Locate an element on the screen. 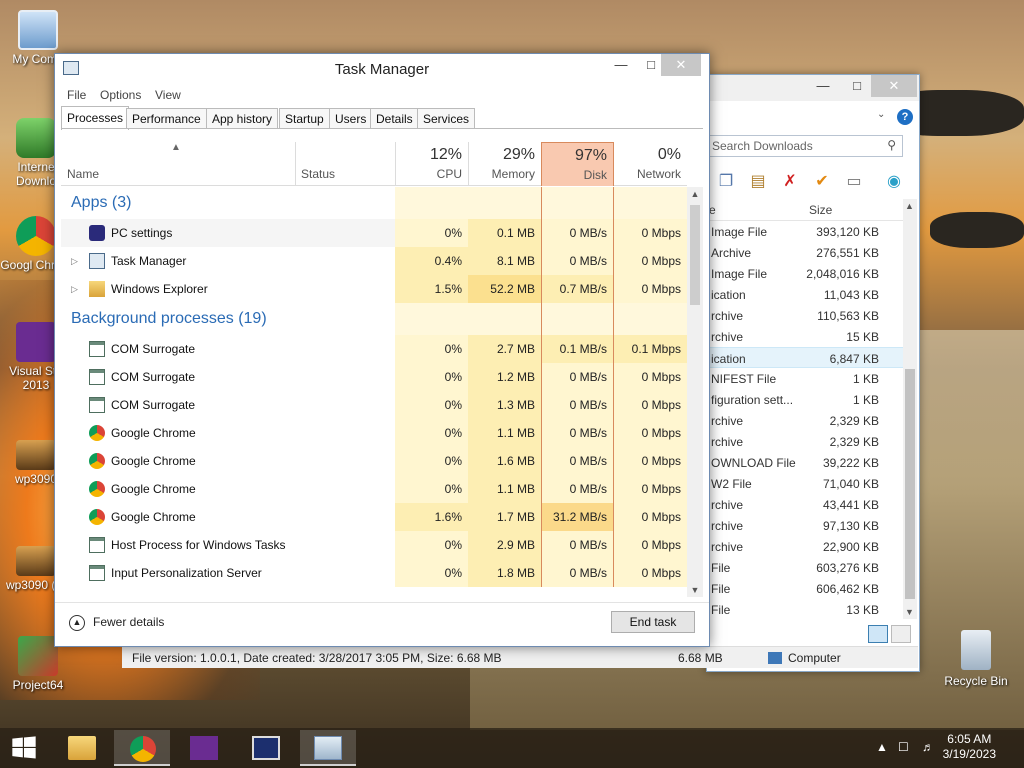 The image size is (1024, 768). column-name: Name is located at coordinates (83, 174).